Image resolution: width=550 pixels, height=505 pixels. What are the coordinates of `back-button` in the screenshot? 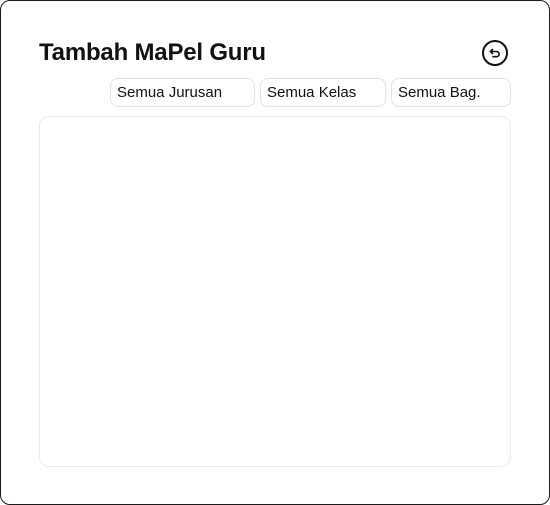 It's located at (495, 53).